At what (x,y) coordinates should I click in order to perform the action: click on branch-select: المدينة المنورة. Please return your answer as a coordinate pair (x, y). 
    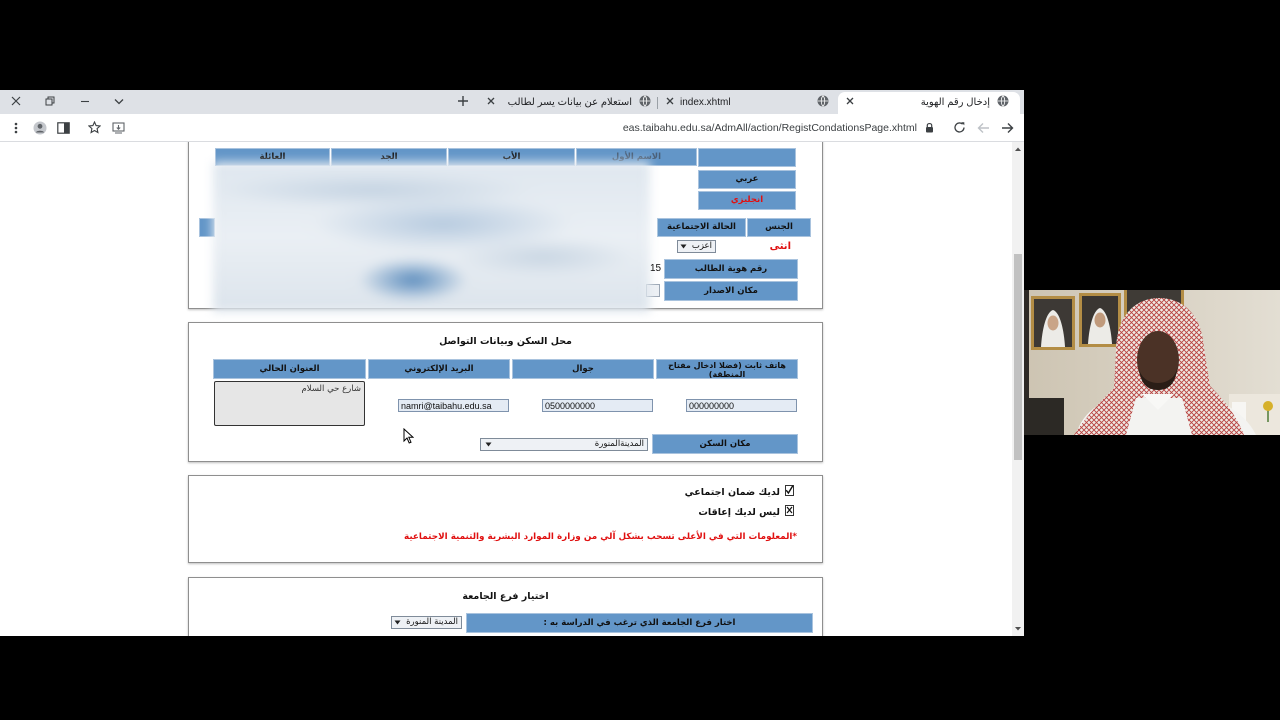
    Looking at the image, I should click on (426, 622).